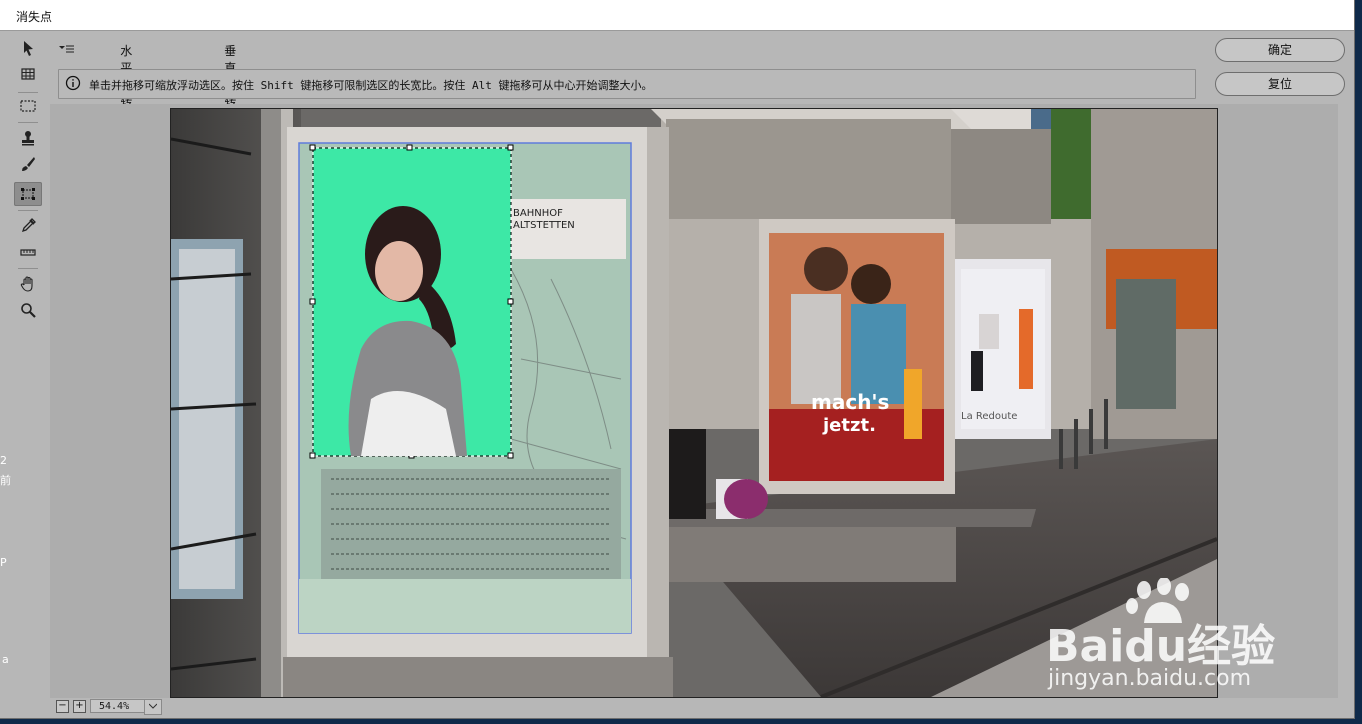  I want to click on hand-icon, so click(26, 284).